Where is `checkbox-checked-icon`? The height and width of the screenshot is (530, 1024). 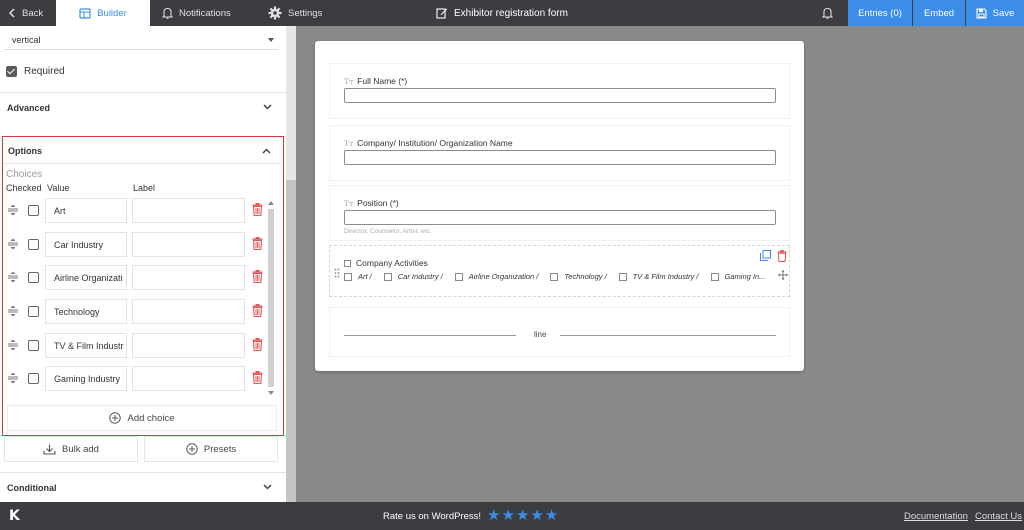
checkbox-checked-icon is located at coordinates (11, 71).